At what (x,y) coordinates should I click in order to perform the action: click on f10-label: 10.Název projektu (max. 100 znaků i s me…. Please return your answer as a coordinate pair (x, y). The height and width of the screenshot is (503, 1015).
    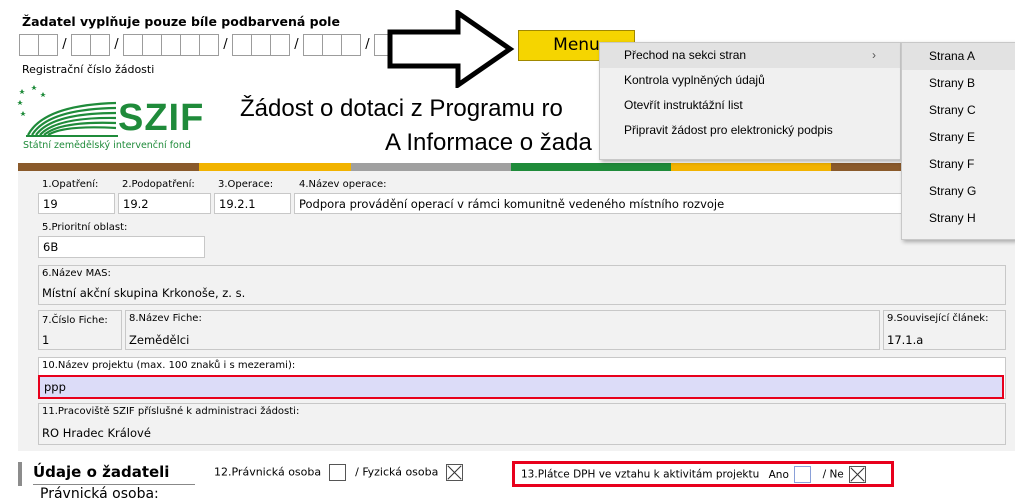
    Looking at the image, I should click on (169, 365).